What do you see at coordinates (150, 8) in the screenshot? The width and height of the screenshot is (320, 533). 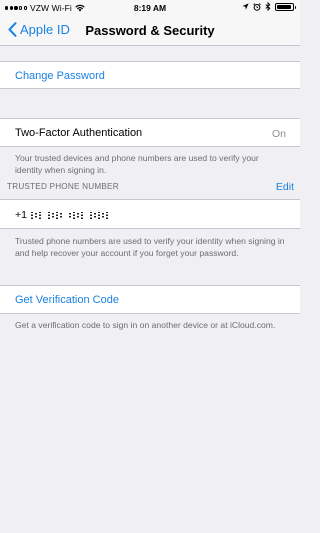 I see `status-bar: VZW Wi-Fi 8:19 AM` at bounding box center [150, 8].